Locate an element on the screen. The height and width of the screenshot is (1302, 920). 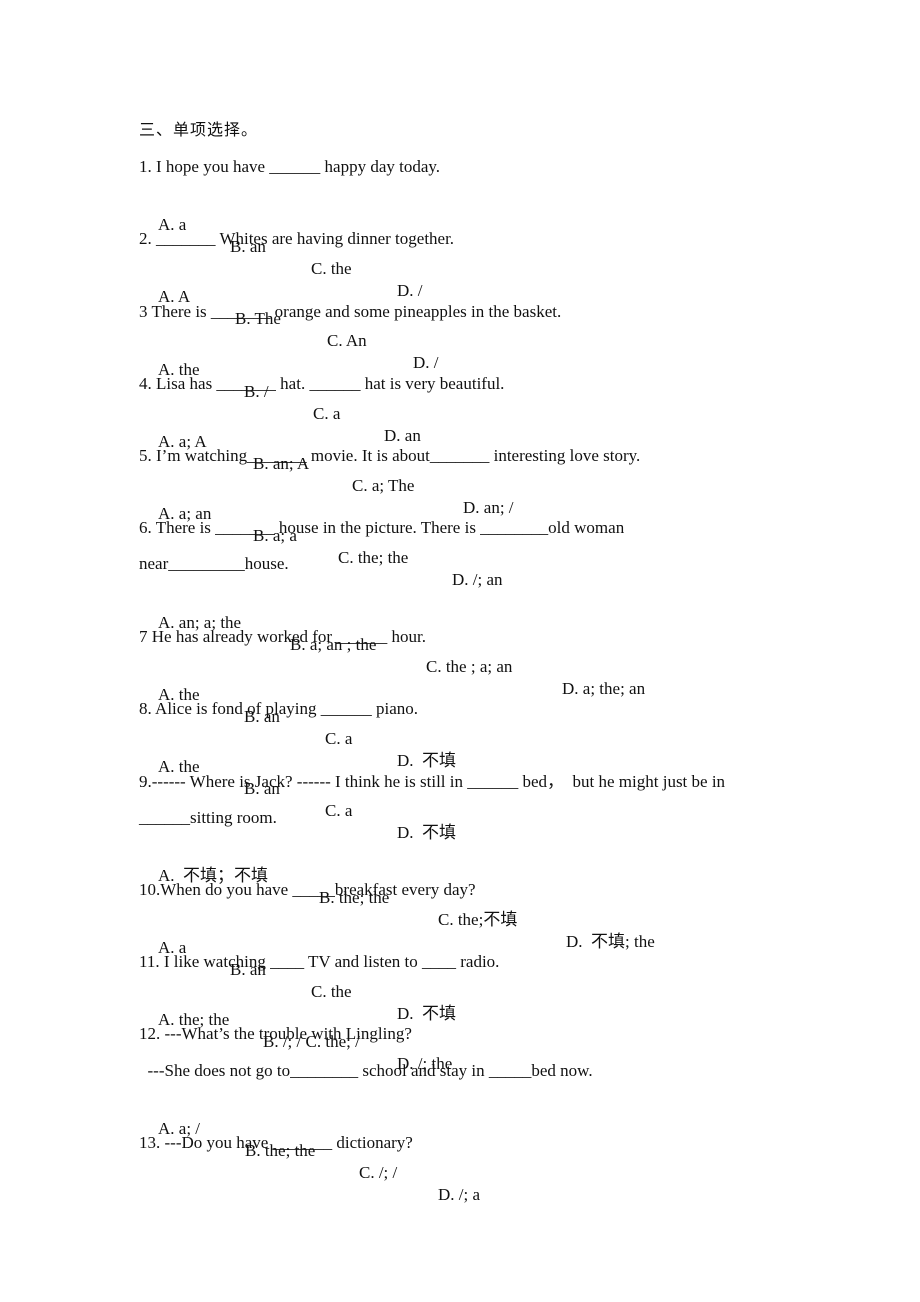
question-7-stem: 7 He has already worked for ______ hour. is located at coordinates (283, 636).